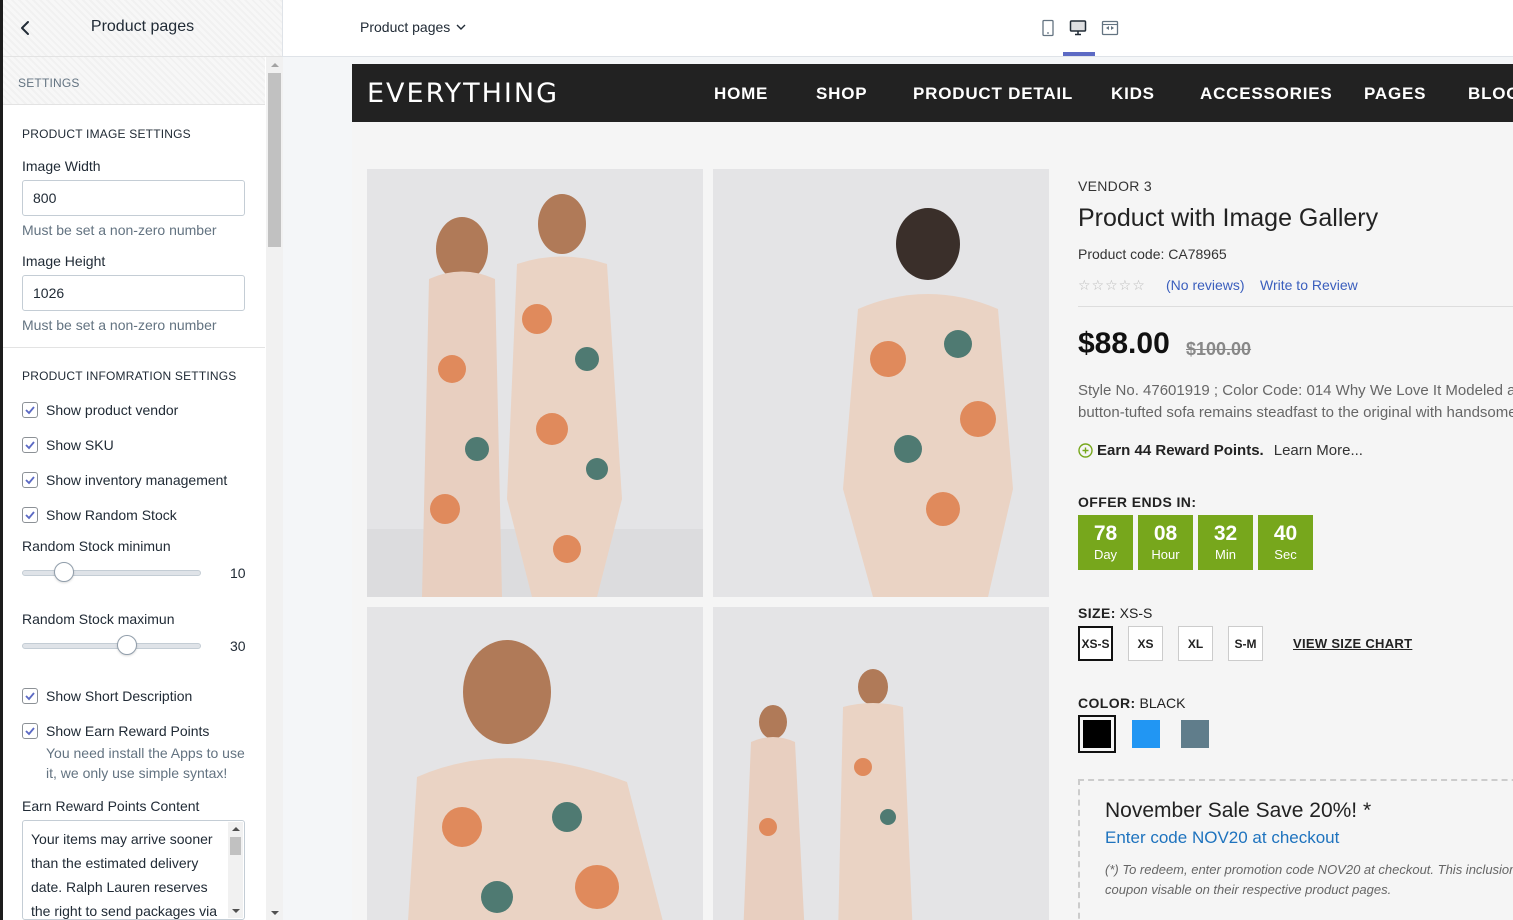 This screenshot has height=920, width=1513. I want to click on divider, so click(1295, 306).